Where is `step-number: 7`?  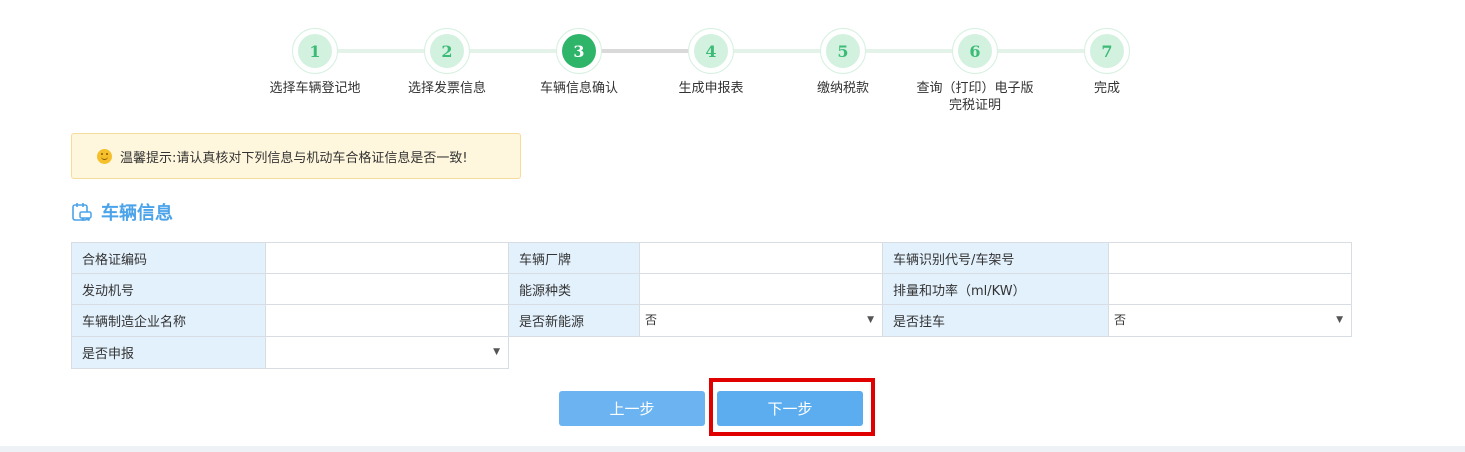
step-number: 7 is located at coordinates (1107, 51).